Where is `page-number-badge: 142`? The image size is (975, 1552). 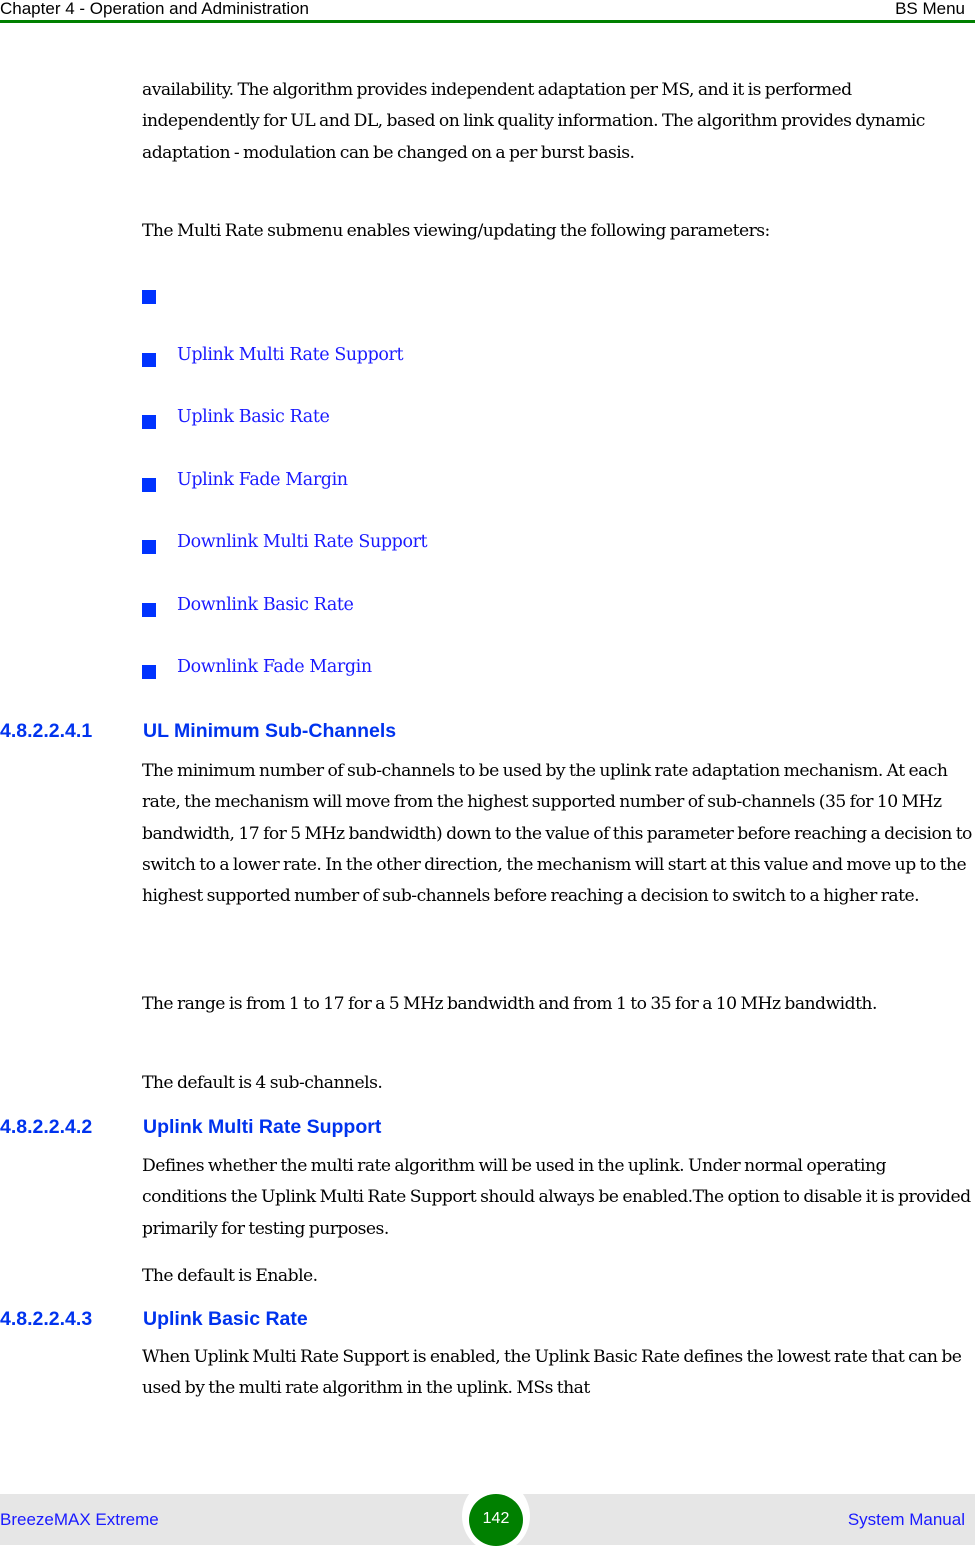
page-number-badge: 142 is located at coordinates (496, 1516).